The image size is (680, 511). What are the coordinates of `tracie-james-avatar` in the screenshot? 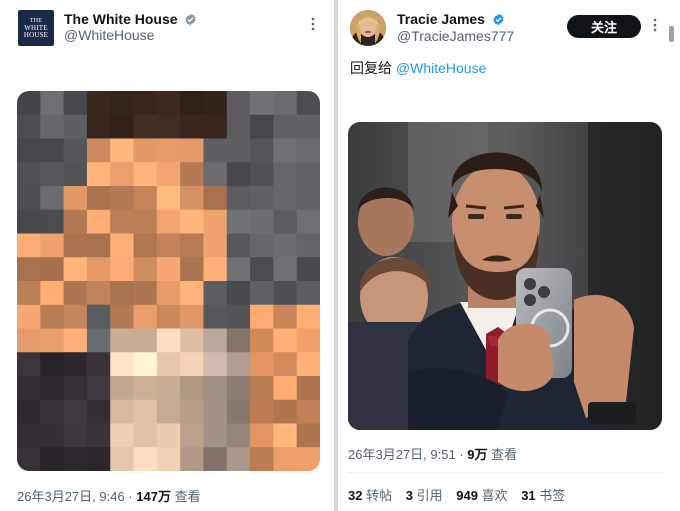 It's located at (368, 28).